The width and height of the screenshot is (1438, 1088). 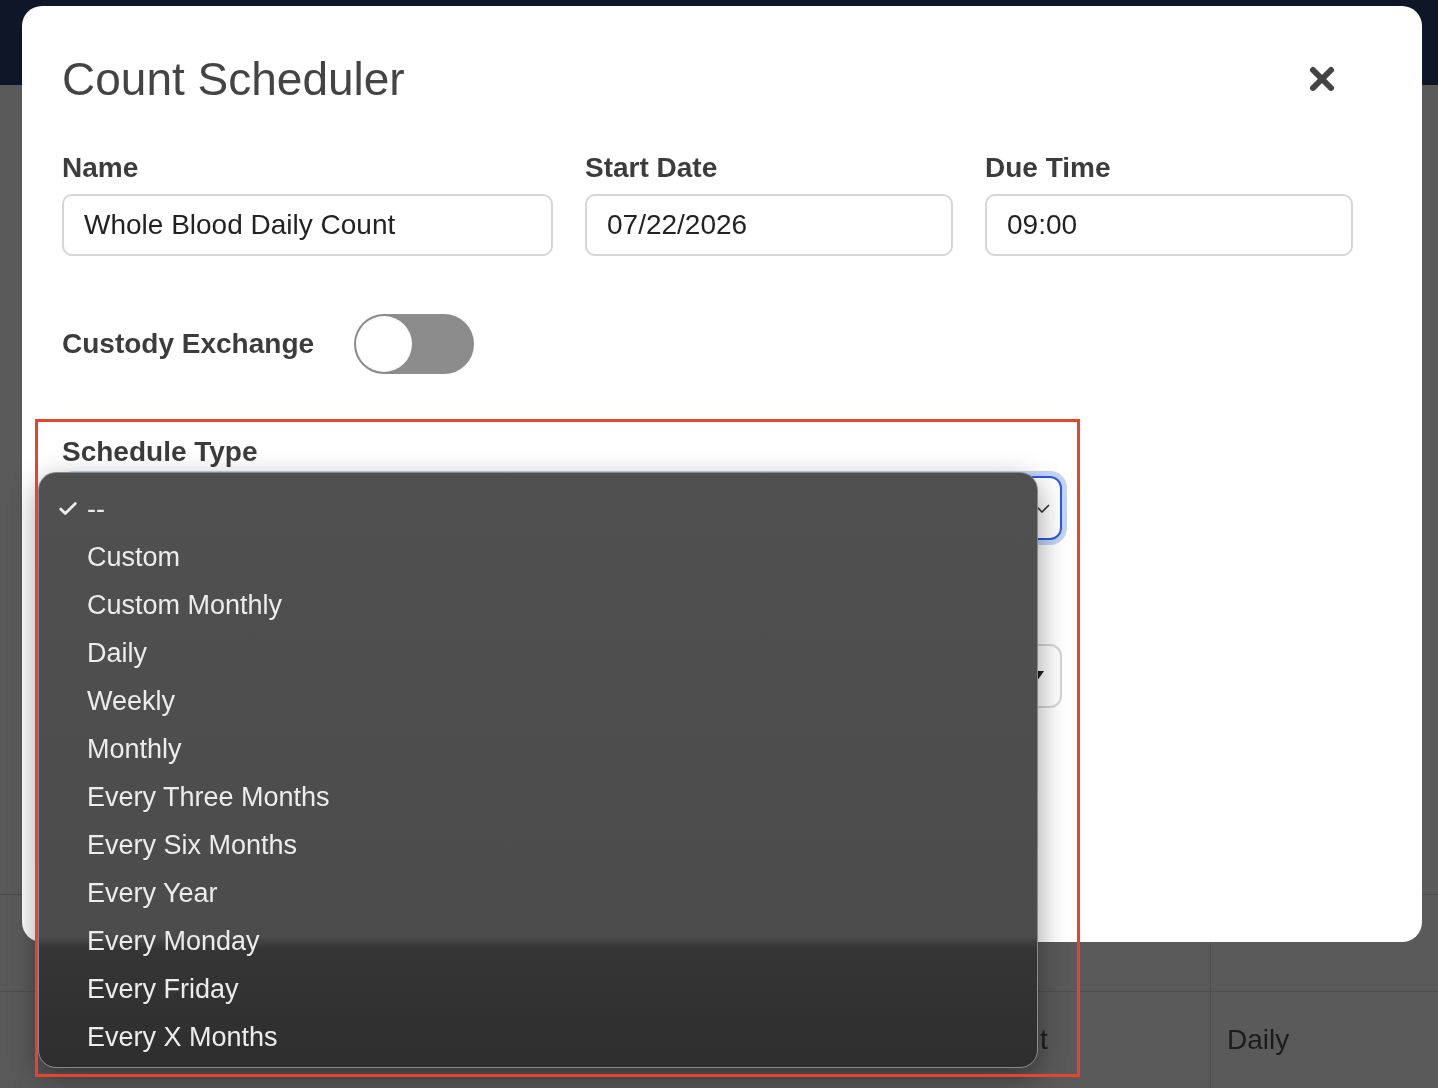 What do you see at coordinates (307, 225) in the screenshot?
I see `input-field: Whole Blood Daily Count` at bounding box center [307, 225].